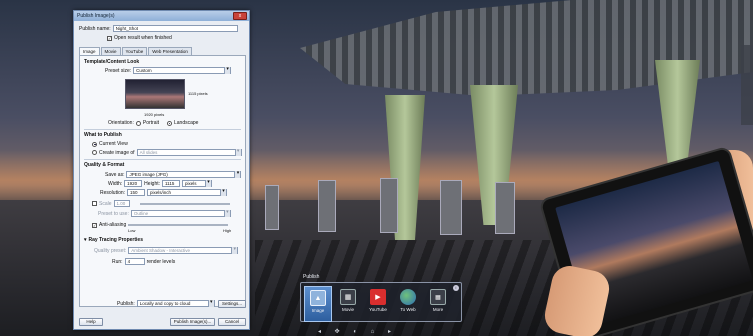 The height and width of the screenshot is (336, 753). Describe the element at coordinates (115, 174) in the screenshot. I see `save-as-label: Save as:` at that location.